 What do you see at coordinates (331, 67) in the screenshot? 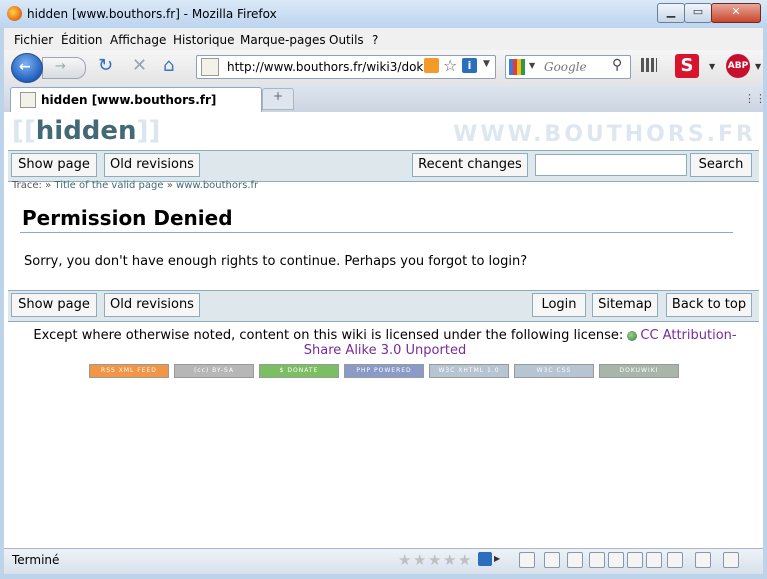
I see `url-text: http://www.bouthors.fr/wiki3/doku.` at bounding box center [331, 67].